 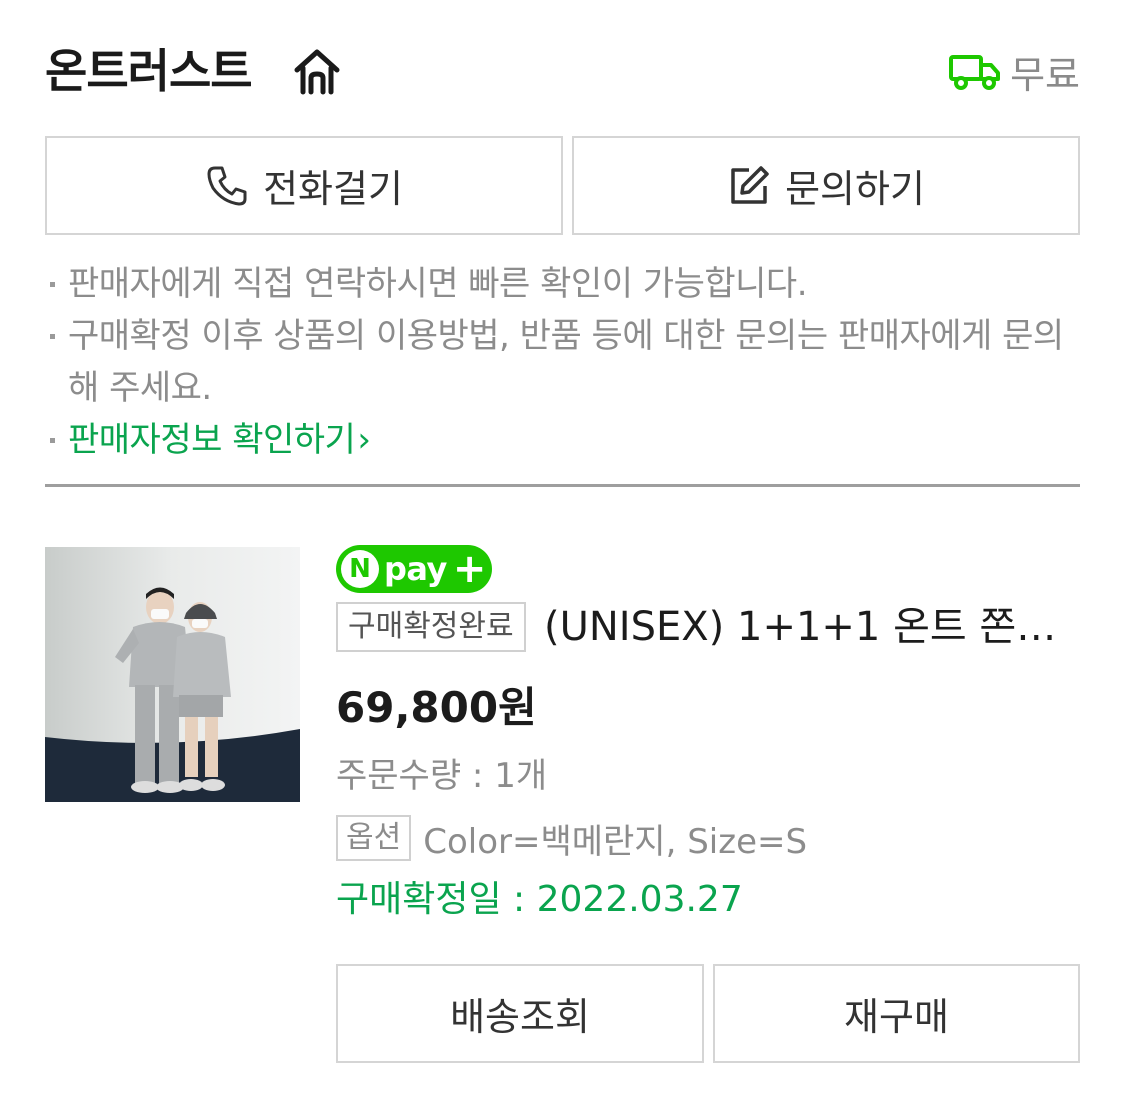 I want to click on purchase-confirm-date: 구매확정일 : 2022.03.27, so click(x=539, y=899).